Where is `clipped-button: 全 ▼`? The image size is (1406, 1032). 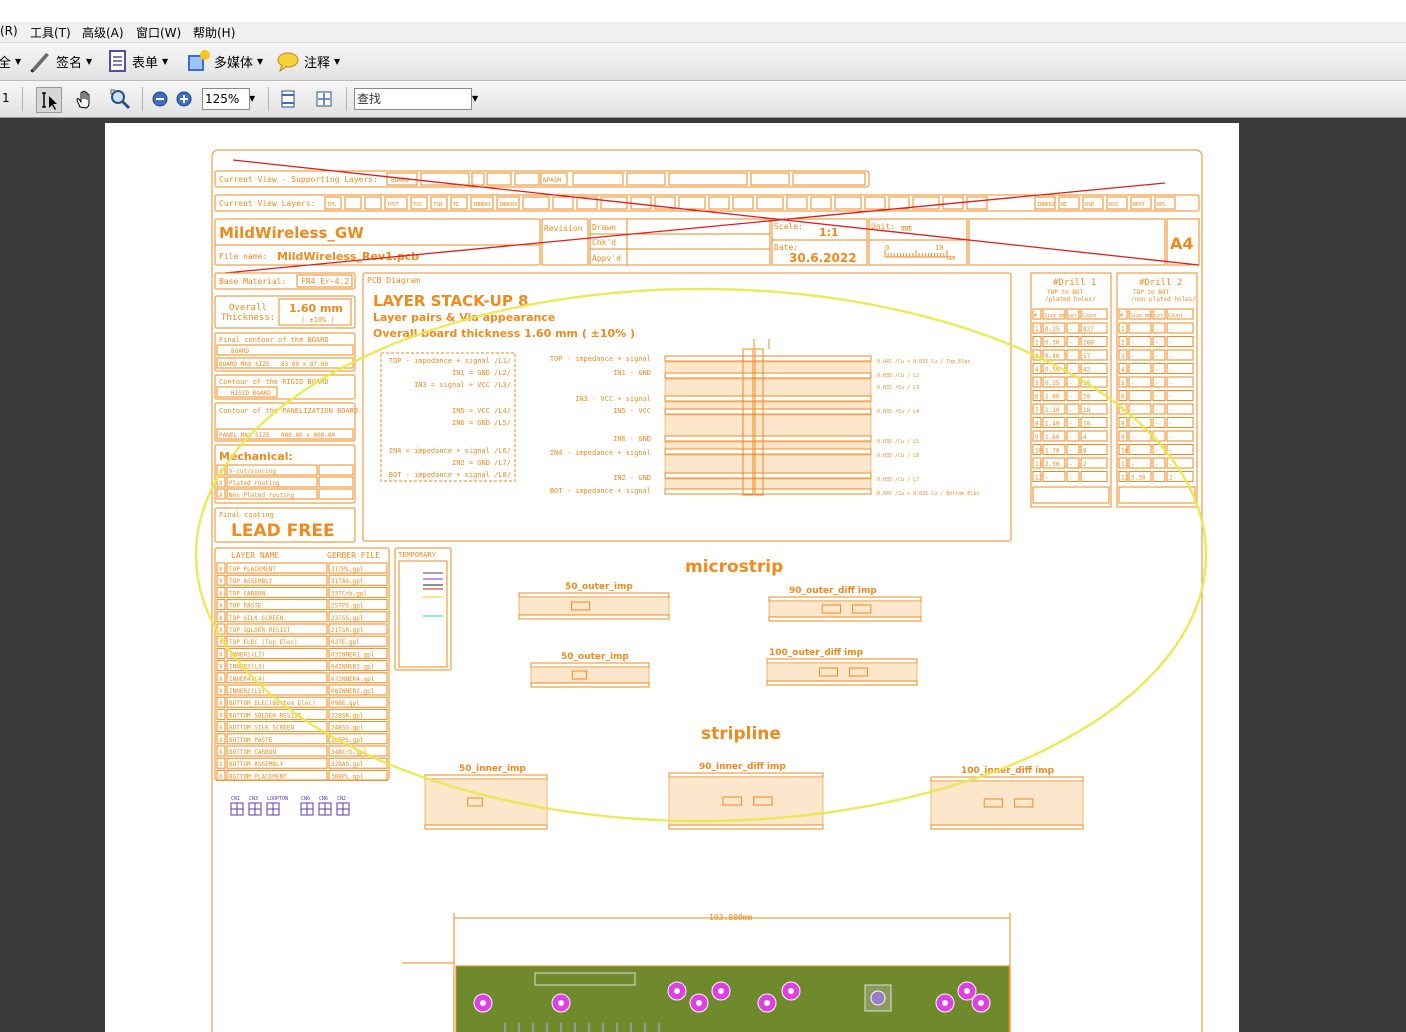
clipped-button: 全 ▼ is located at coordinates (10, 61).